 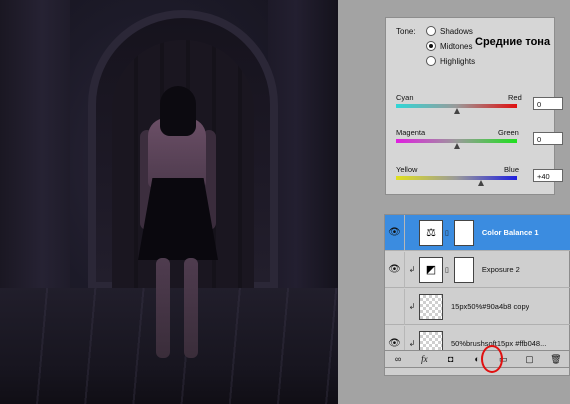 I want to click on radio-label: Highlights, so click(x=458, y=61).